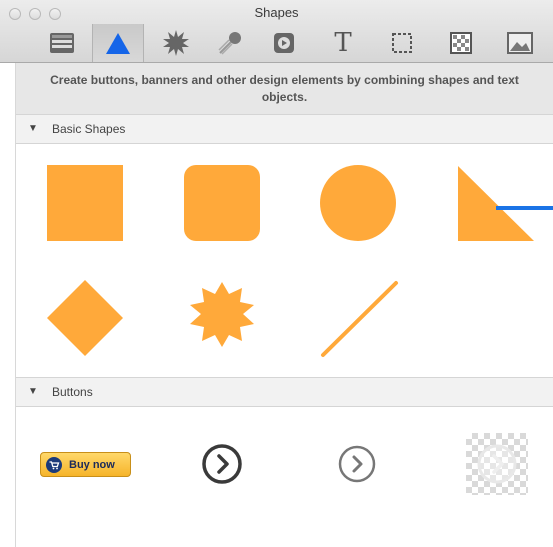  What do you see at coordinates (524, 208) in the screenshot?
I see `drag-insertion-indicator` at bounding box center [524, 208].